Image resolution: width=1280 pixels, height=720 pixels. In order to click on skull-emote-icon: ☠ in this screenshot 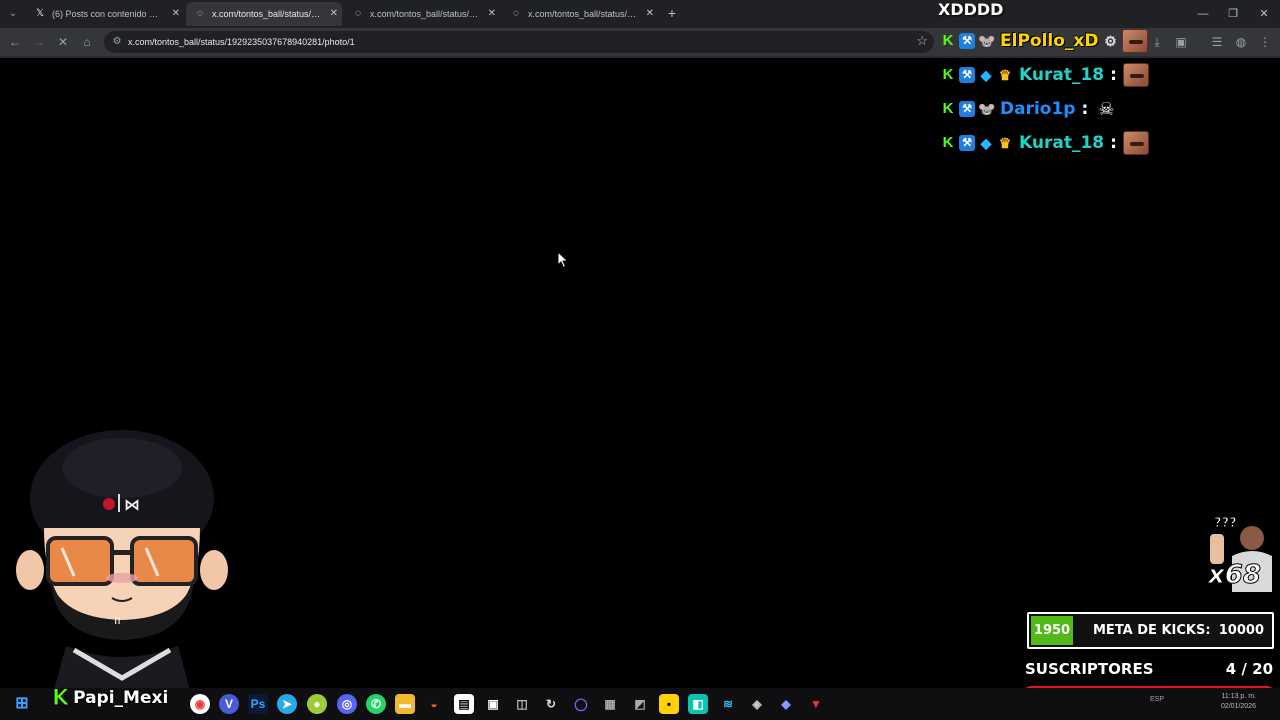, I will do `click(1106, 109)`.